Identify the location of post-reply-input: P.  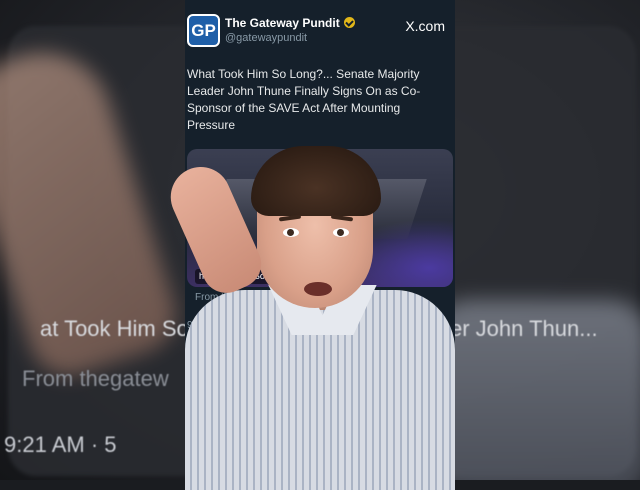
(226, 467).